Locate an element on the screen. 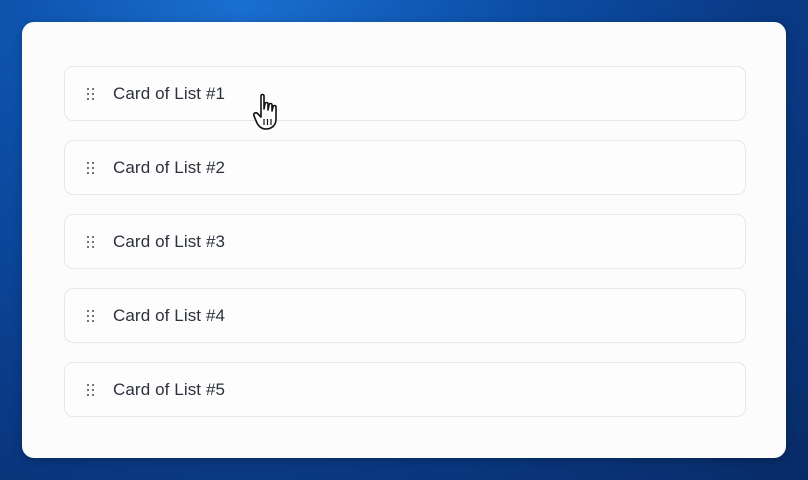 The image size is (808, 480). card-label: Card of List #2 is located at coordinates (169, 167).